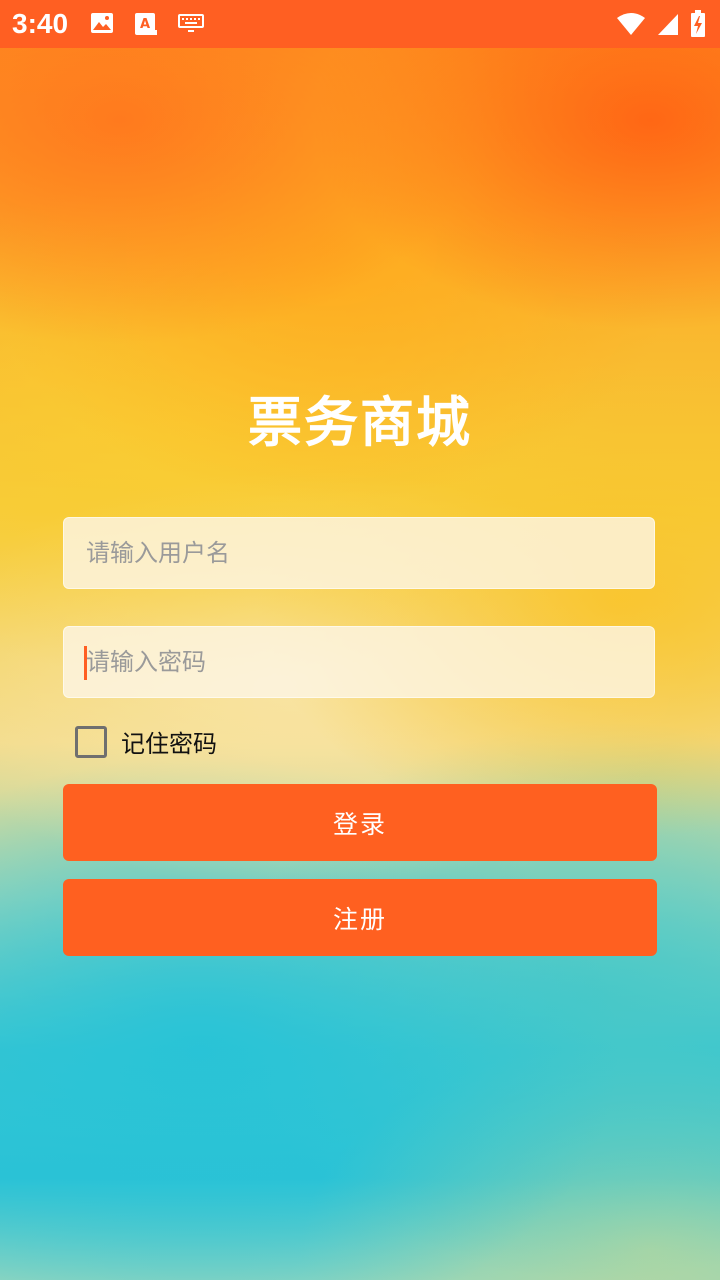 This screenshot has width=720, height=1280. Describe the element at coordinates (360, 24) in the screenshot. I see `status-bar: 3:40 A` at that location.